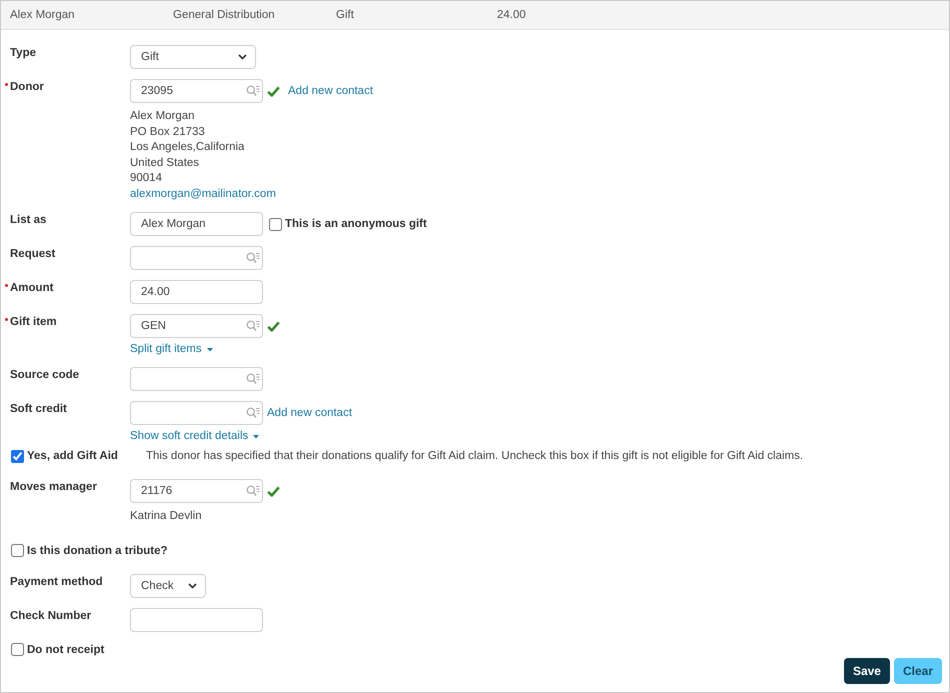  Describe the element at coordinates (196, 292) in the screenshot. I see `text-field: 24.00` at that location.